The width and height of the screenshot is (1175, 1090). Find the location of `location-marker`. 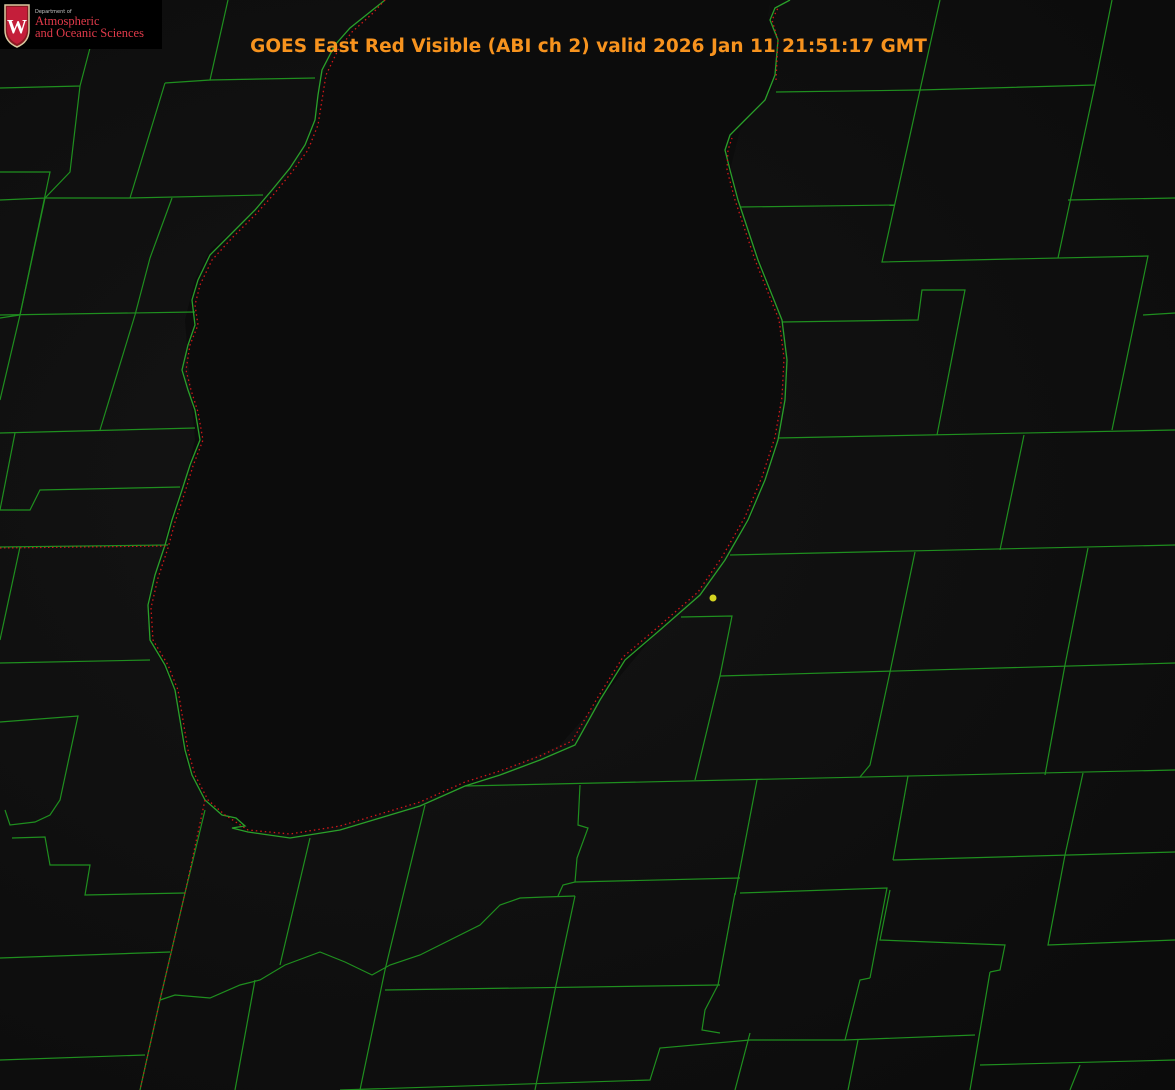

location-marker is located at coordinates (713, 598).